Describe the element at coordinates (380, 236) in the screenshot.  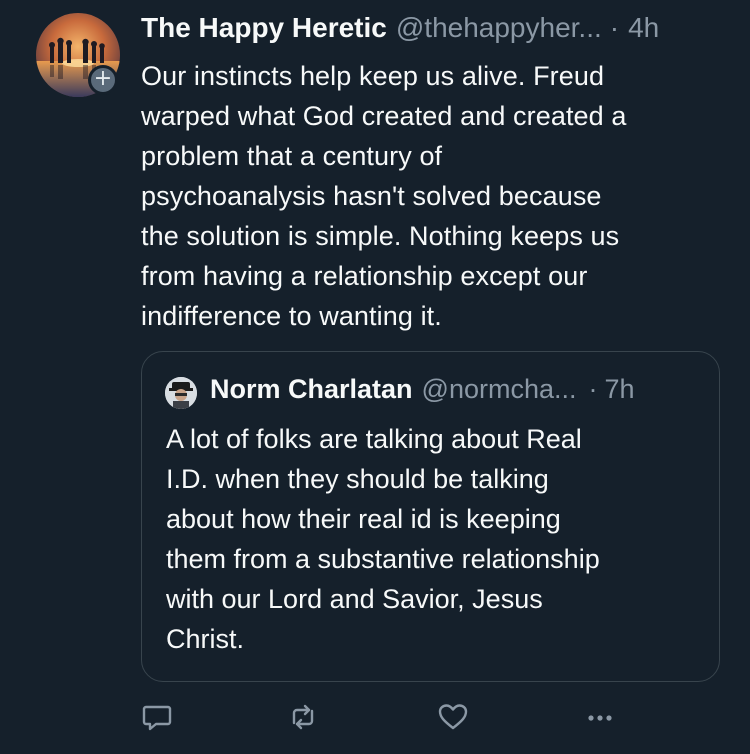
I see `tweet-text-line: the solution is simple. Nothing keeps us` at that location.